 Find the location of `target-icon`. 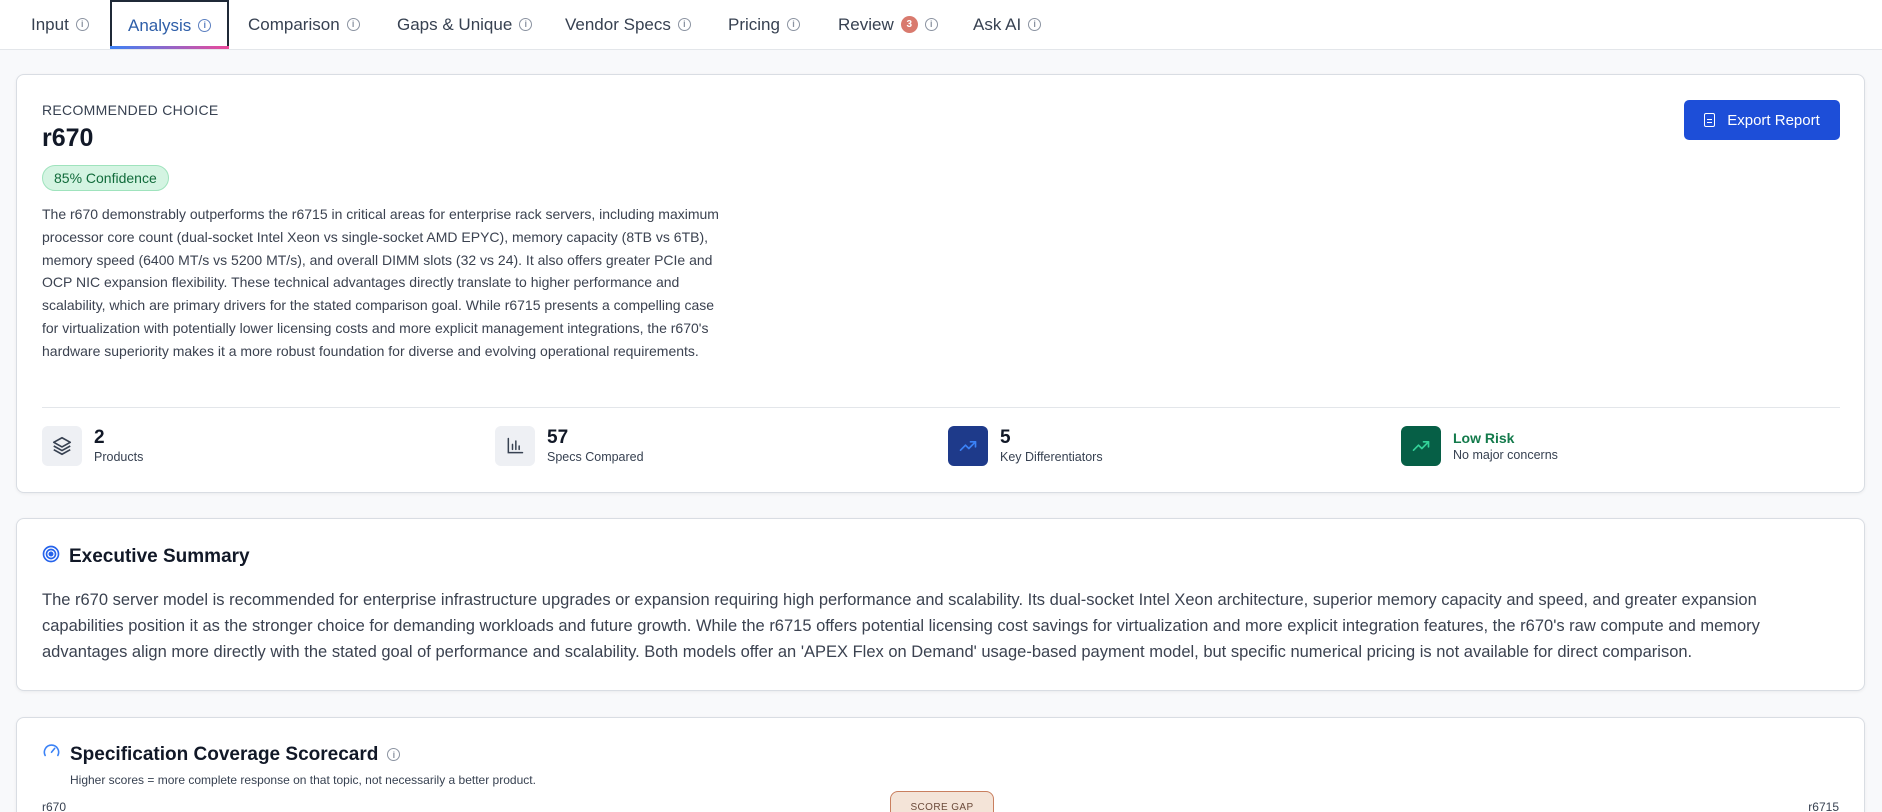

target-icon is located at coordinates (51, 557).